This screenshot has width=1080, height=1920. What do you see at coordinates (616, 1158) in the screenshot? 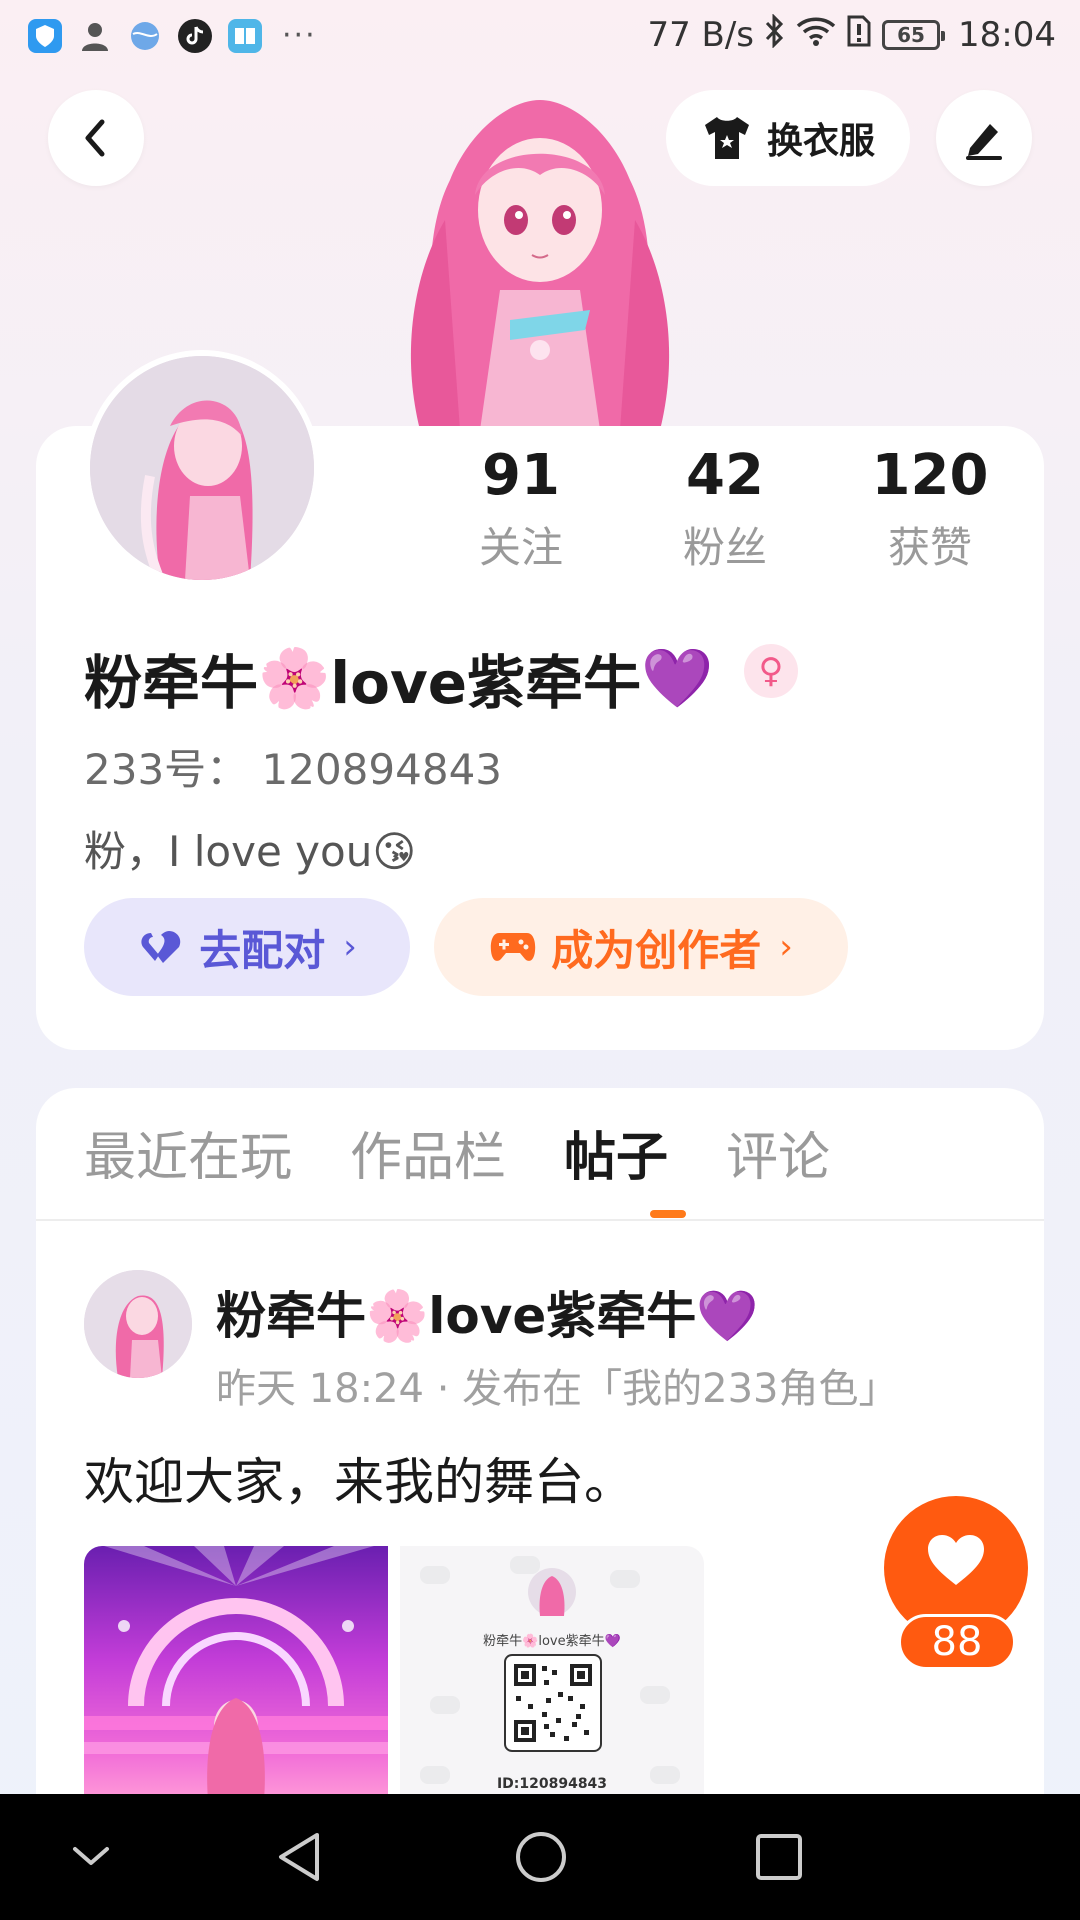
I see `tab-posts: 帖子` at bounding box center [616, 1158].